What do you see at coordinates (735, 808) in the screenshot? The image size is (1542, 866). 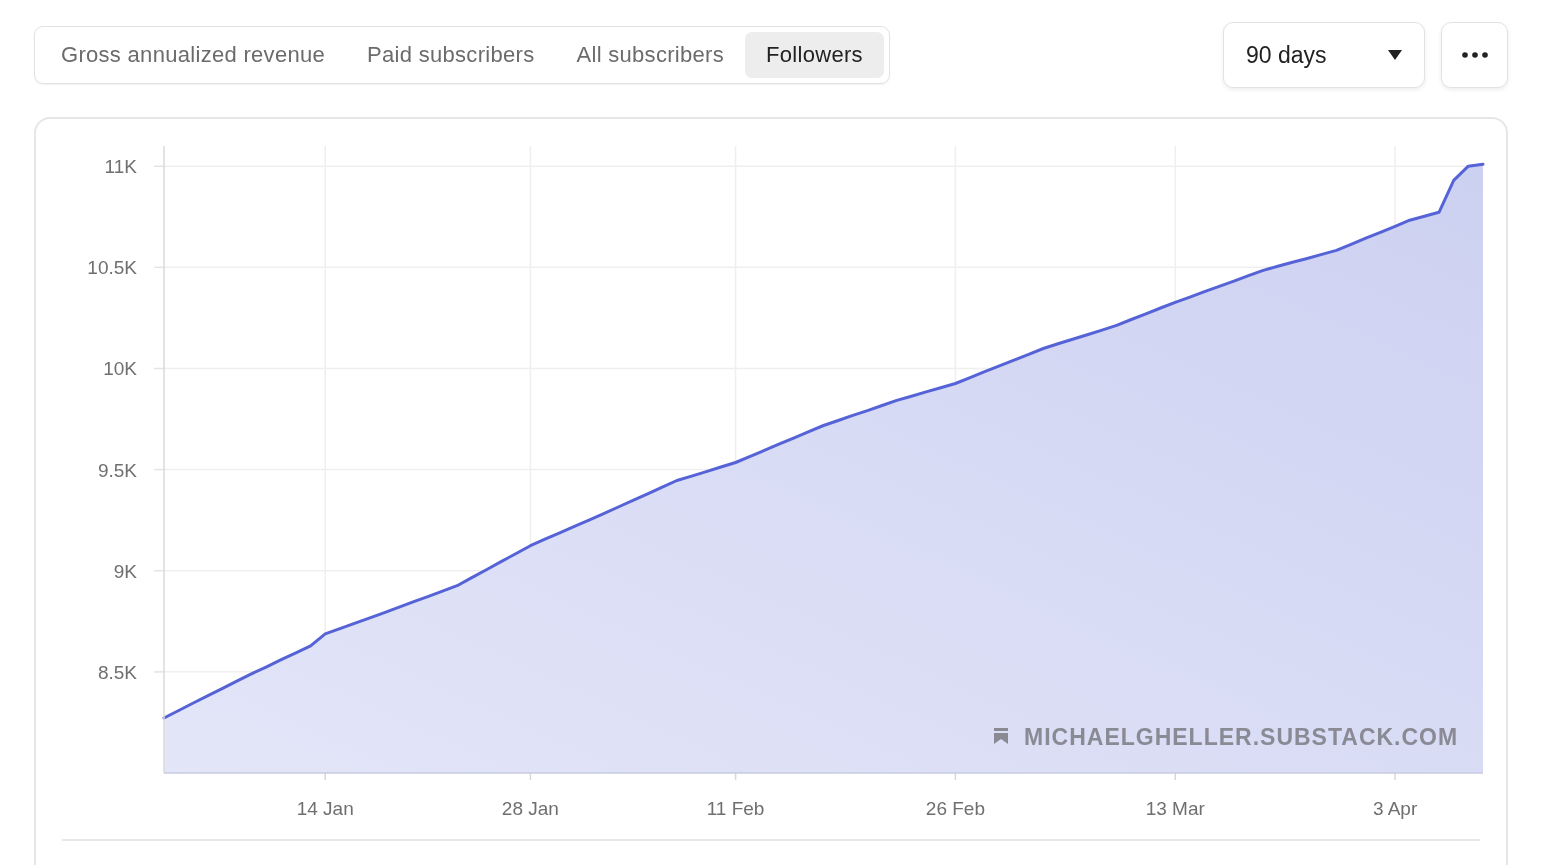 I see `x-axis-label: 11 Feb` at bounding box center [735, 808].